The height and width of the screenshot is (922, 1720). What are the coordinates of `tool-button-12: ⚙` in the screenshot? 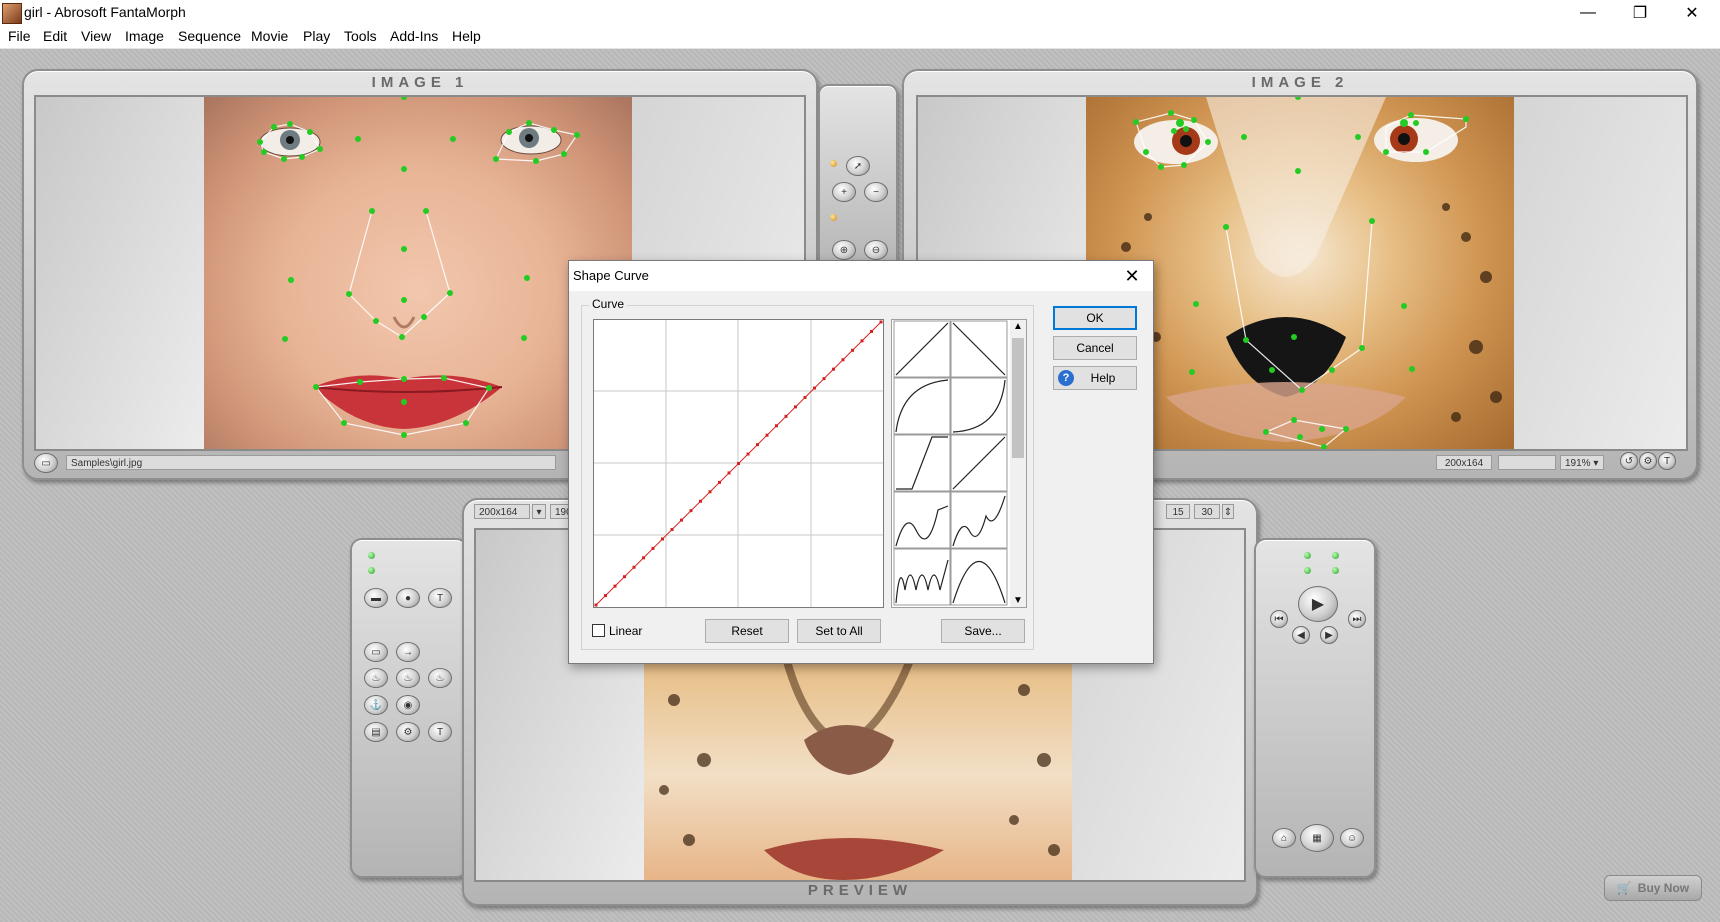 It's located at (408, 732).